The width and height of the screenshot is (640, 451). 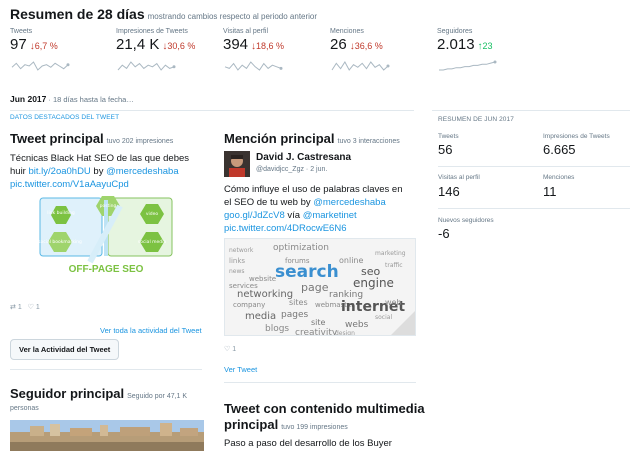 What do you see at coordinates (351, 260) in the screenshot?
I see `cloud-word: online` at bounding box center [351, 260].